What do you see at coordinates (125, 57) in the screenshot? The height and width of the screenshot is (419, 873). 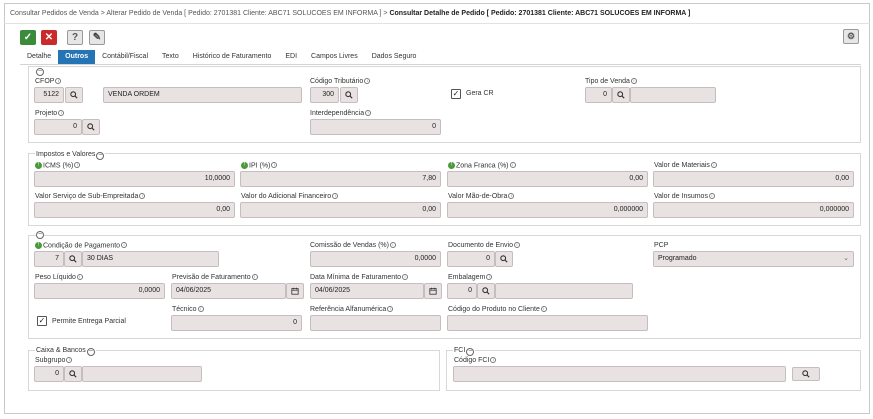 I see `tab-contabil-fiscal: Contábil/Fiscal` at bounding box center [125, 57].